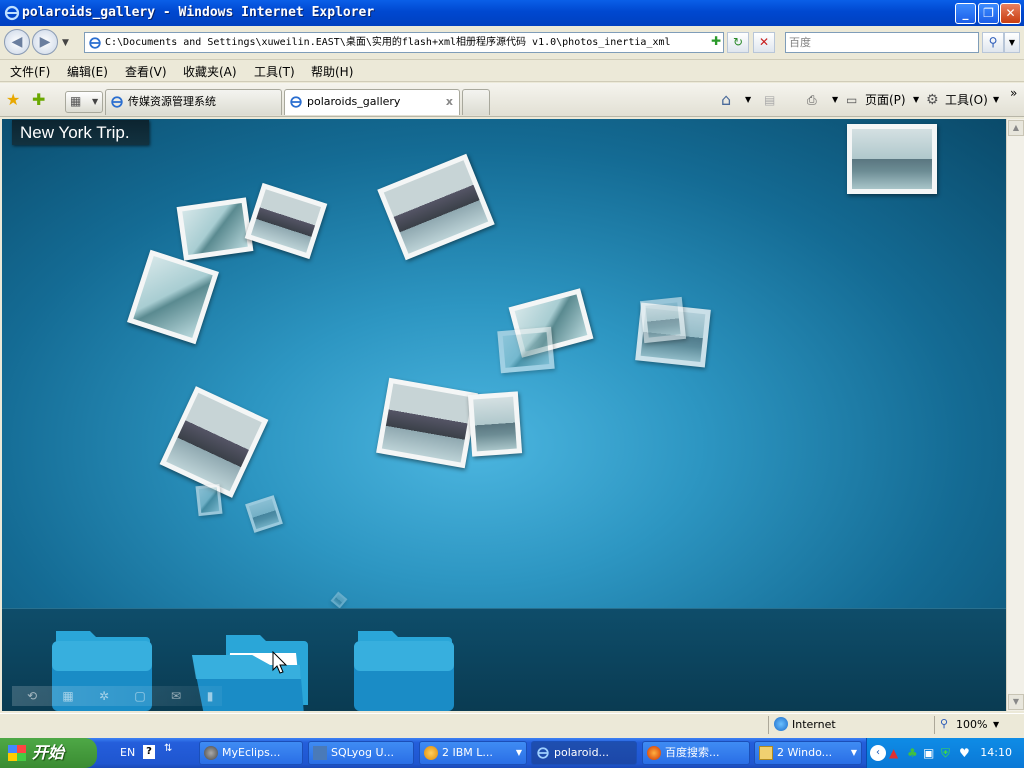  What do you see at coordinates (87, 71) in the screenshot?
I see `menu-edit: 编辑(E)` at bounding box center [87, 71].